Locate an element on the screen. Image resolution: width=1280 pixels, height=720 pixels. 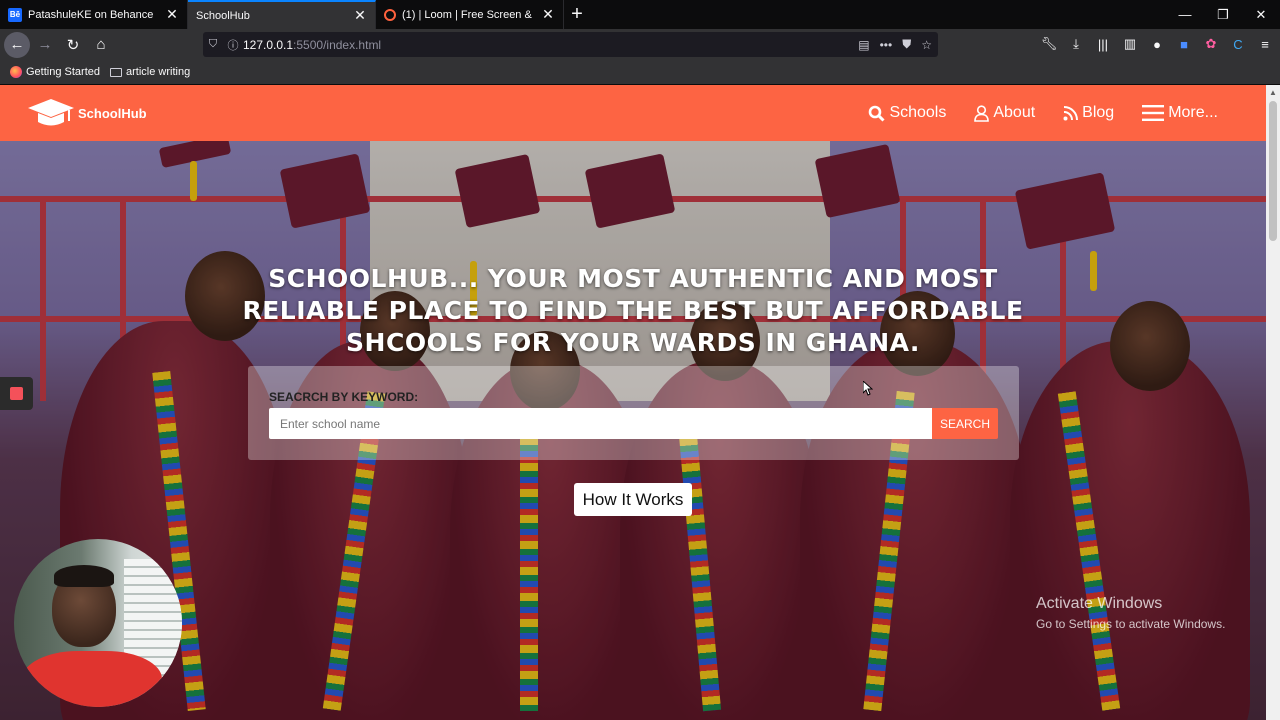
scroll-up-icon: ▲ is located at coordinates (1273, 92).